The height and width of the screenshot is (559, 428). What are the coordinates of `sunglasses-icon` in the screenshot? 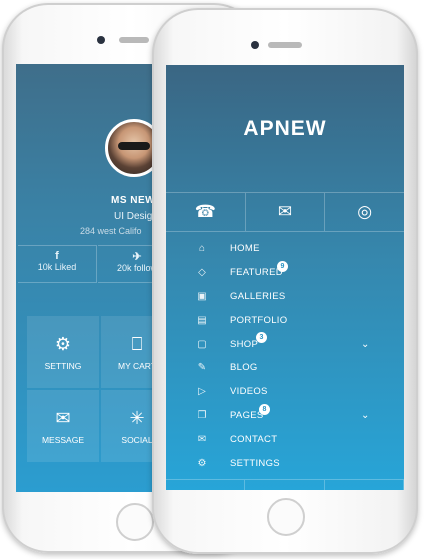 It's located at (134, 146).